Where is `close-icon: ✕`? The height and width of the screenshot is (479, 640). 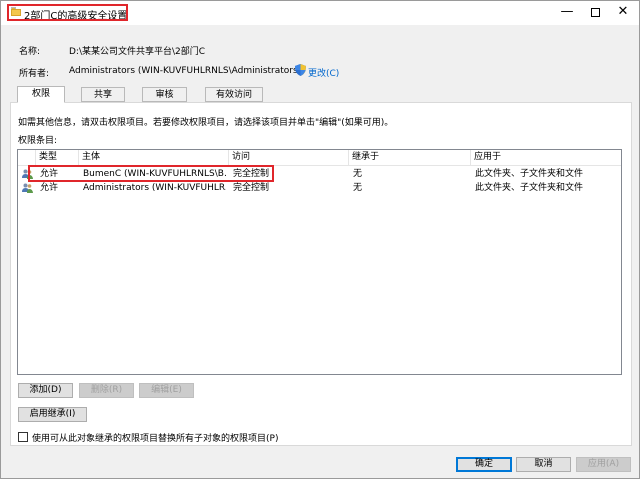
close-icon: ✕ is located at coordinates (623, 11).